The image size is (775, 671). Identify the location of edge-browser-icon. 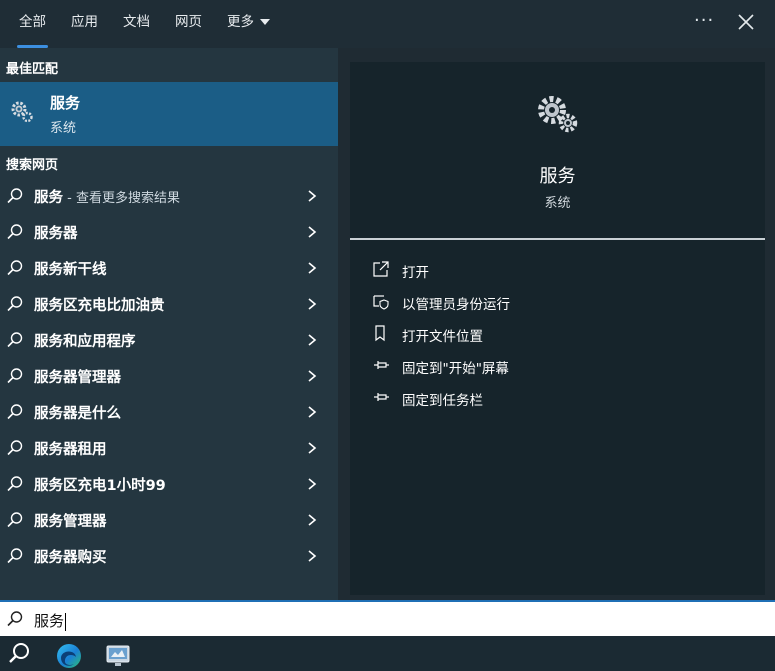
(69, 654).